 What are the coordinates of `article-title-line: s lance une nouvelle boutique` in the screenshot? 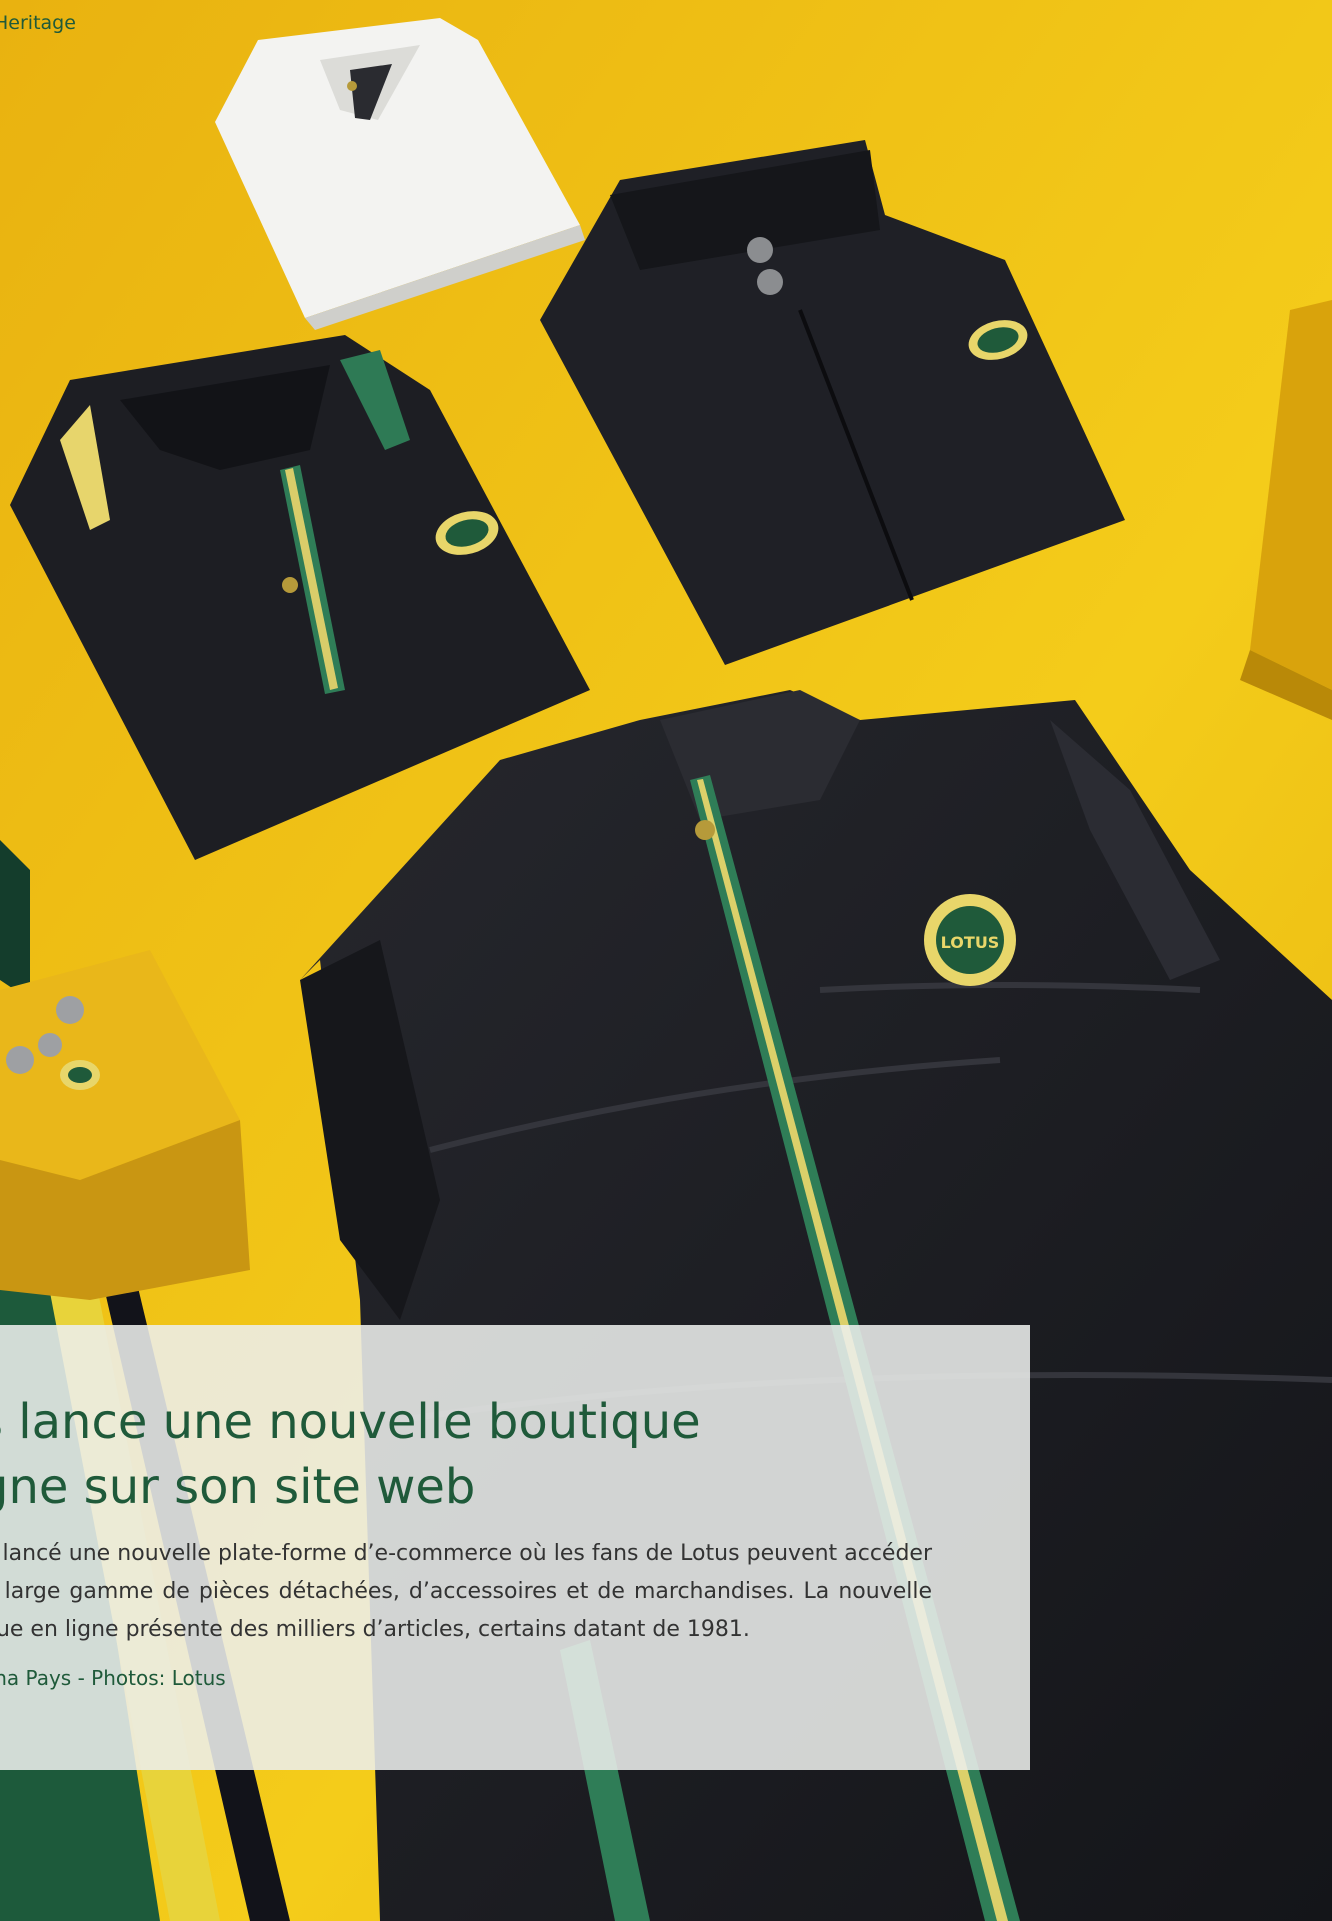 It's located at (350, 1422).